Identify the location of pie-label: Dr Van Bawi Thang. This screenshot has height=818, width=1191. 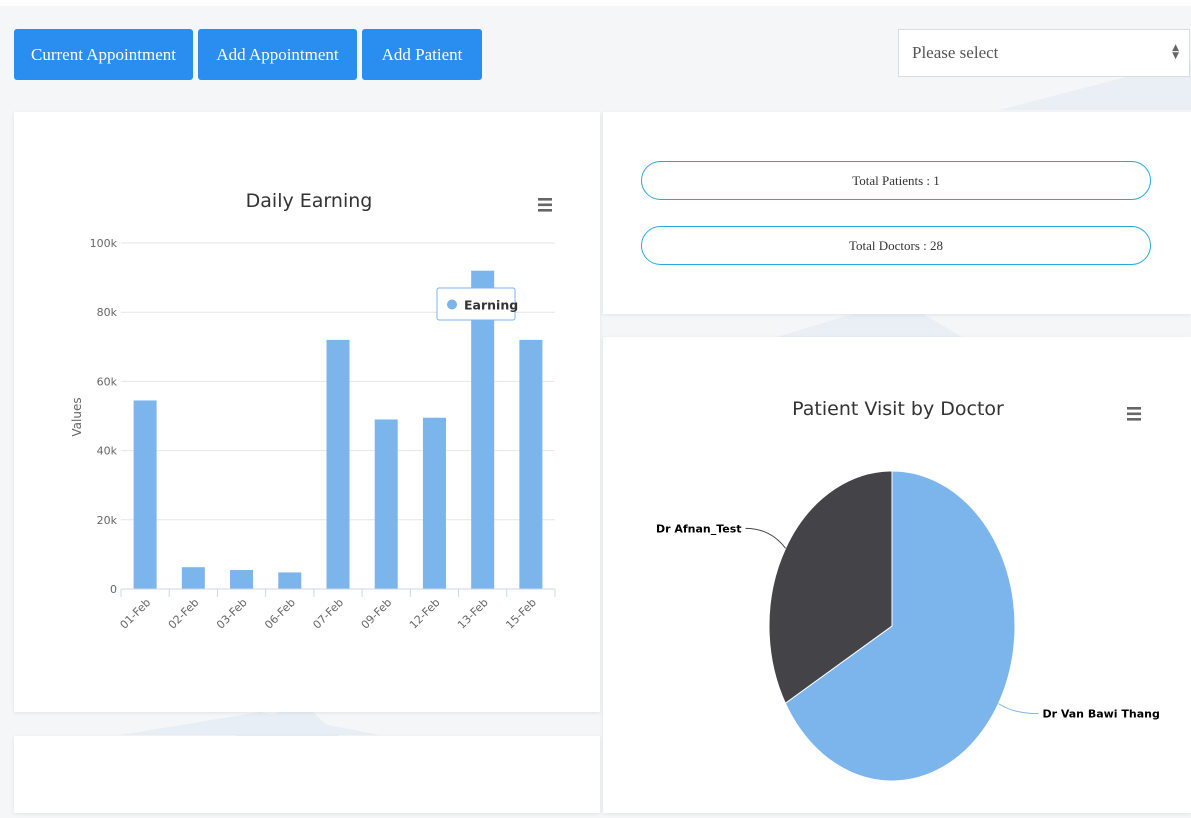
(1100, 714).